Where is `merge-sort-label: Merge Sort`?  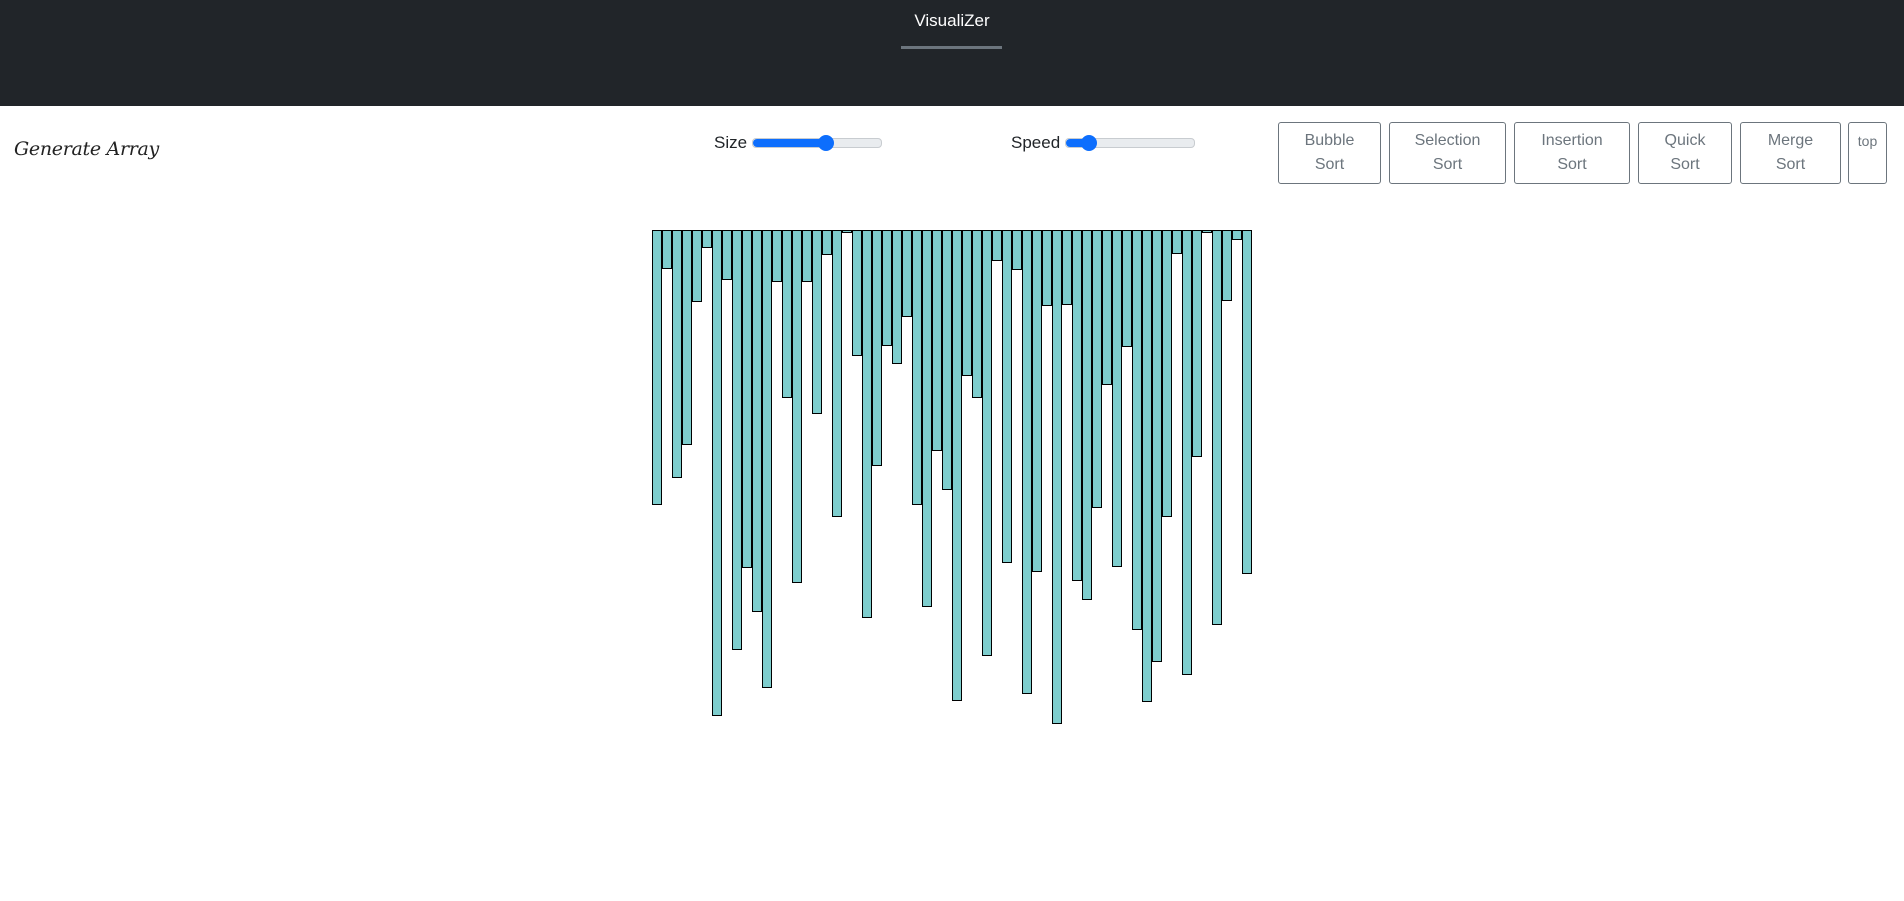 merge-sort-label: Merge Sort is located at coordinates (1790, 152).